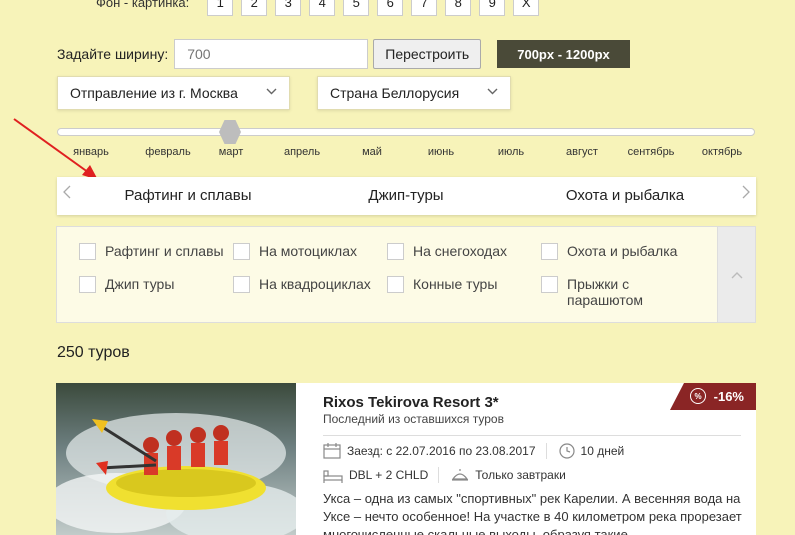 Image resolution: width=795 pixels, height=535 pixels. I want to click on tab-jeep-tours: Джип-туры, so click(405, 195).